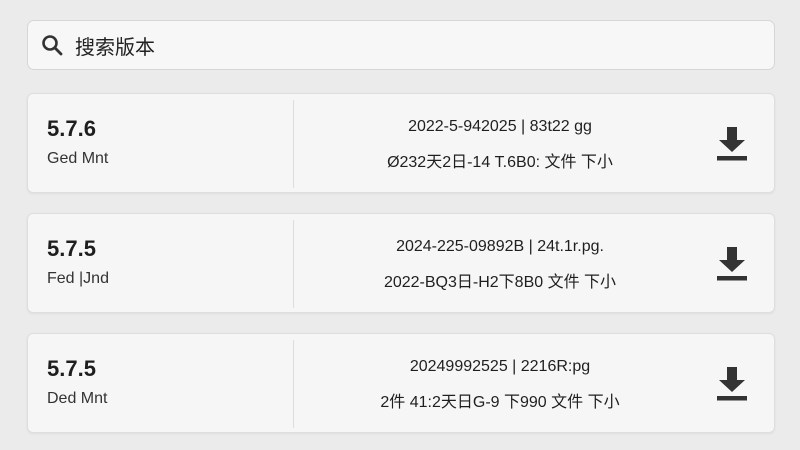  I want to click on search-bar, so click(401, 45).